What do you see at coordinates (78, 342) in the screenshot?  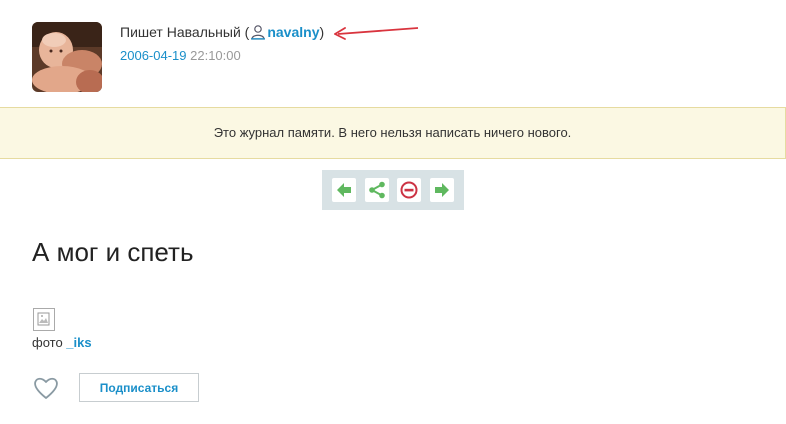 I see `photo-credit-link: _iks` at bounding box center [78, 342].